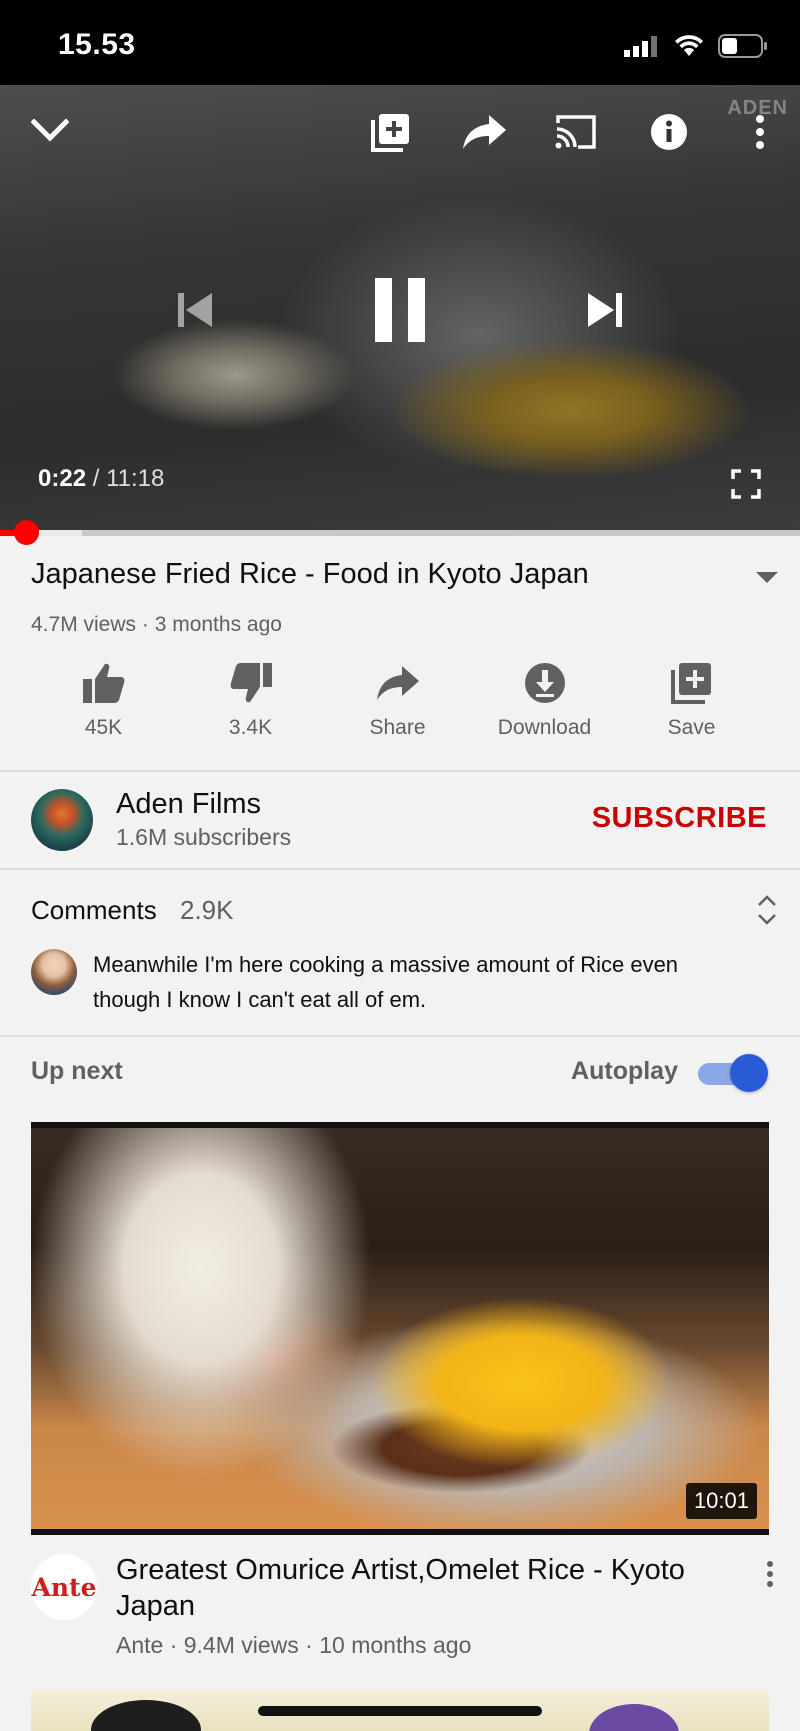  Describe the element at coordinates (156, 624) in the screenshot. I see `video-meta: 4.7M views · 3 months ago` at that location.